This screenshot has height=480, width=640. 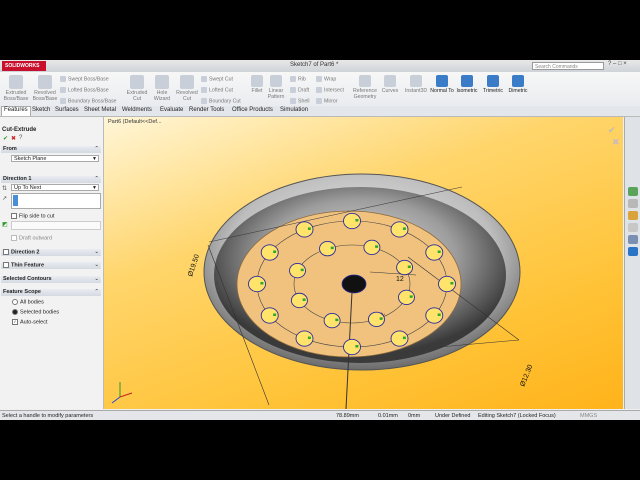 What do you see at coordinates (6, 252) in the screenshot?
I see `direction2-checkbox` at bounding box center [6, 252].